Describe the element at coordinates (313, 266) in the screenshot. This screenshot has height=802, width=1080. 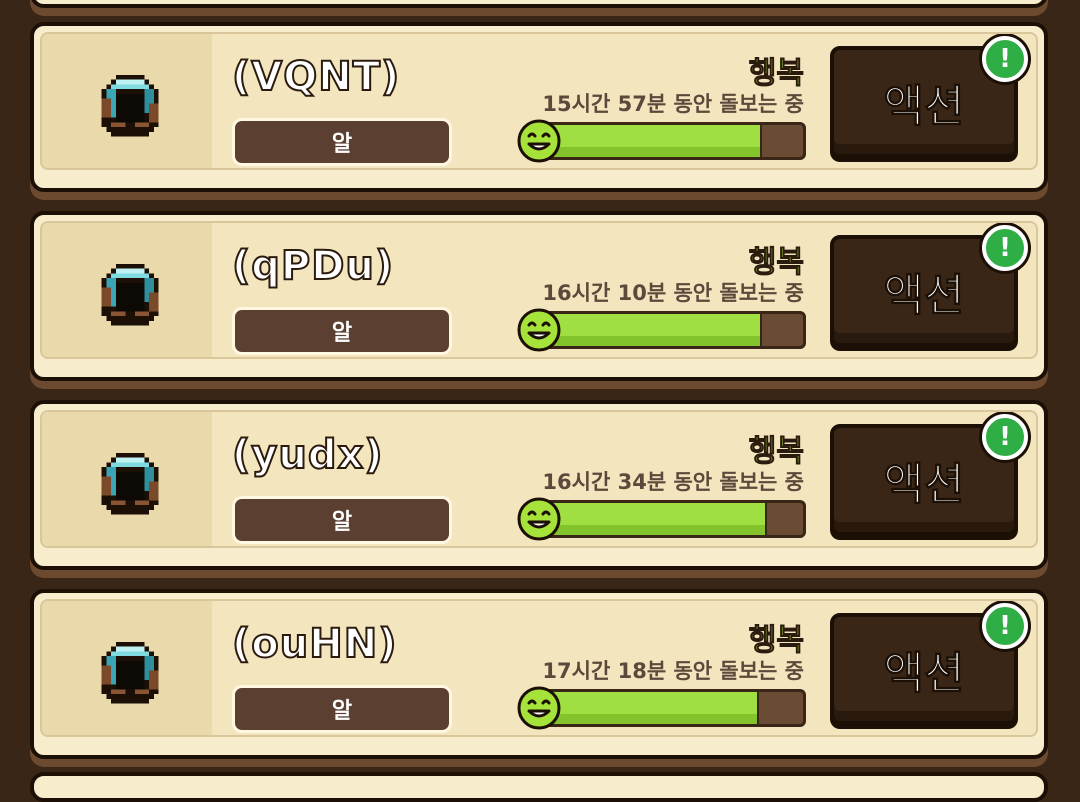
I see `pet-name: (qPDu)` at that location.